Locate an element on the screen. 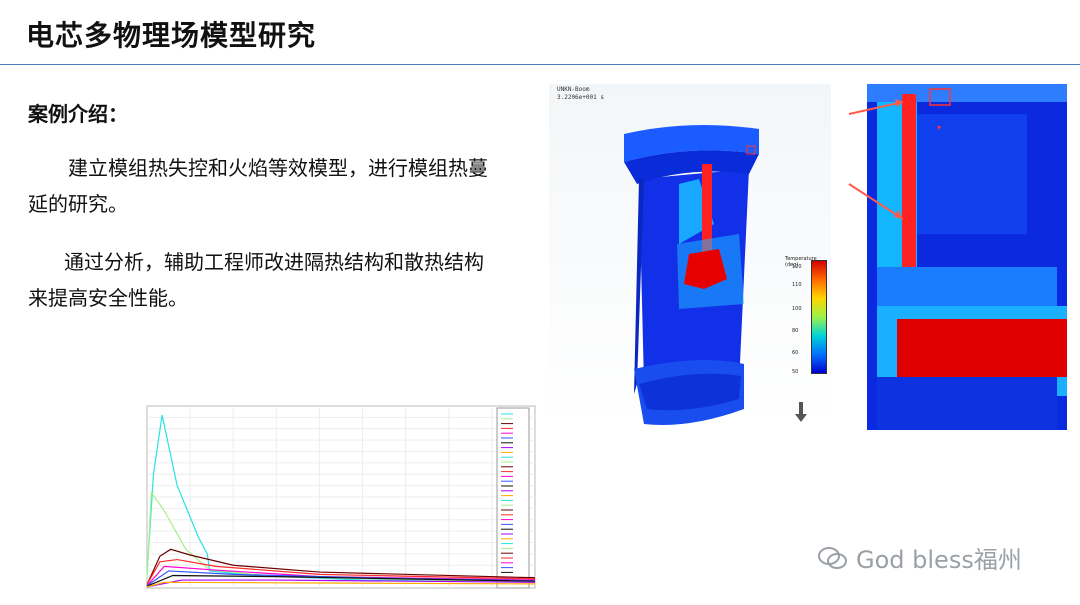 This screenshot has height=605, width=1080. legend-tick-4: 80 is located at coordinates (795, 331).